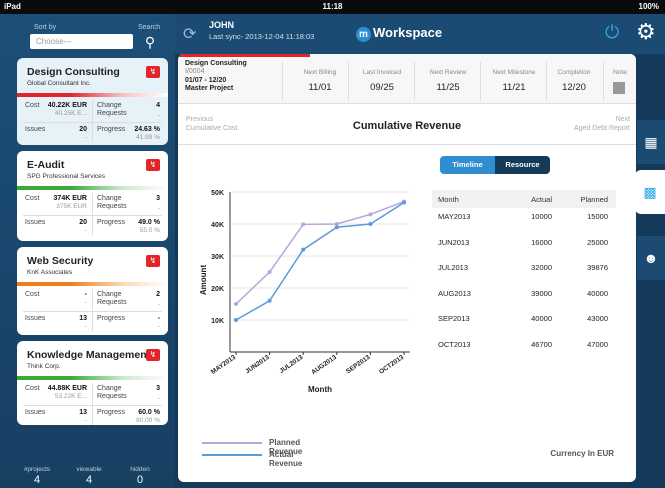 The image size is (665, 488). Describe the element at coordinates (224, 365) in the screenshot. I see `x-tick-label: MAY2013` at that location.